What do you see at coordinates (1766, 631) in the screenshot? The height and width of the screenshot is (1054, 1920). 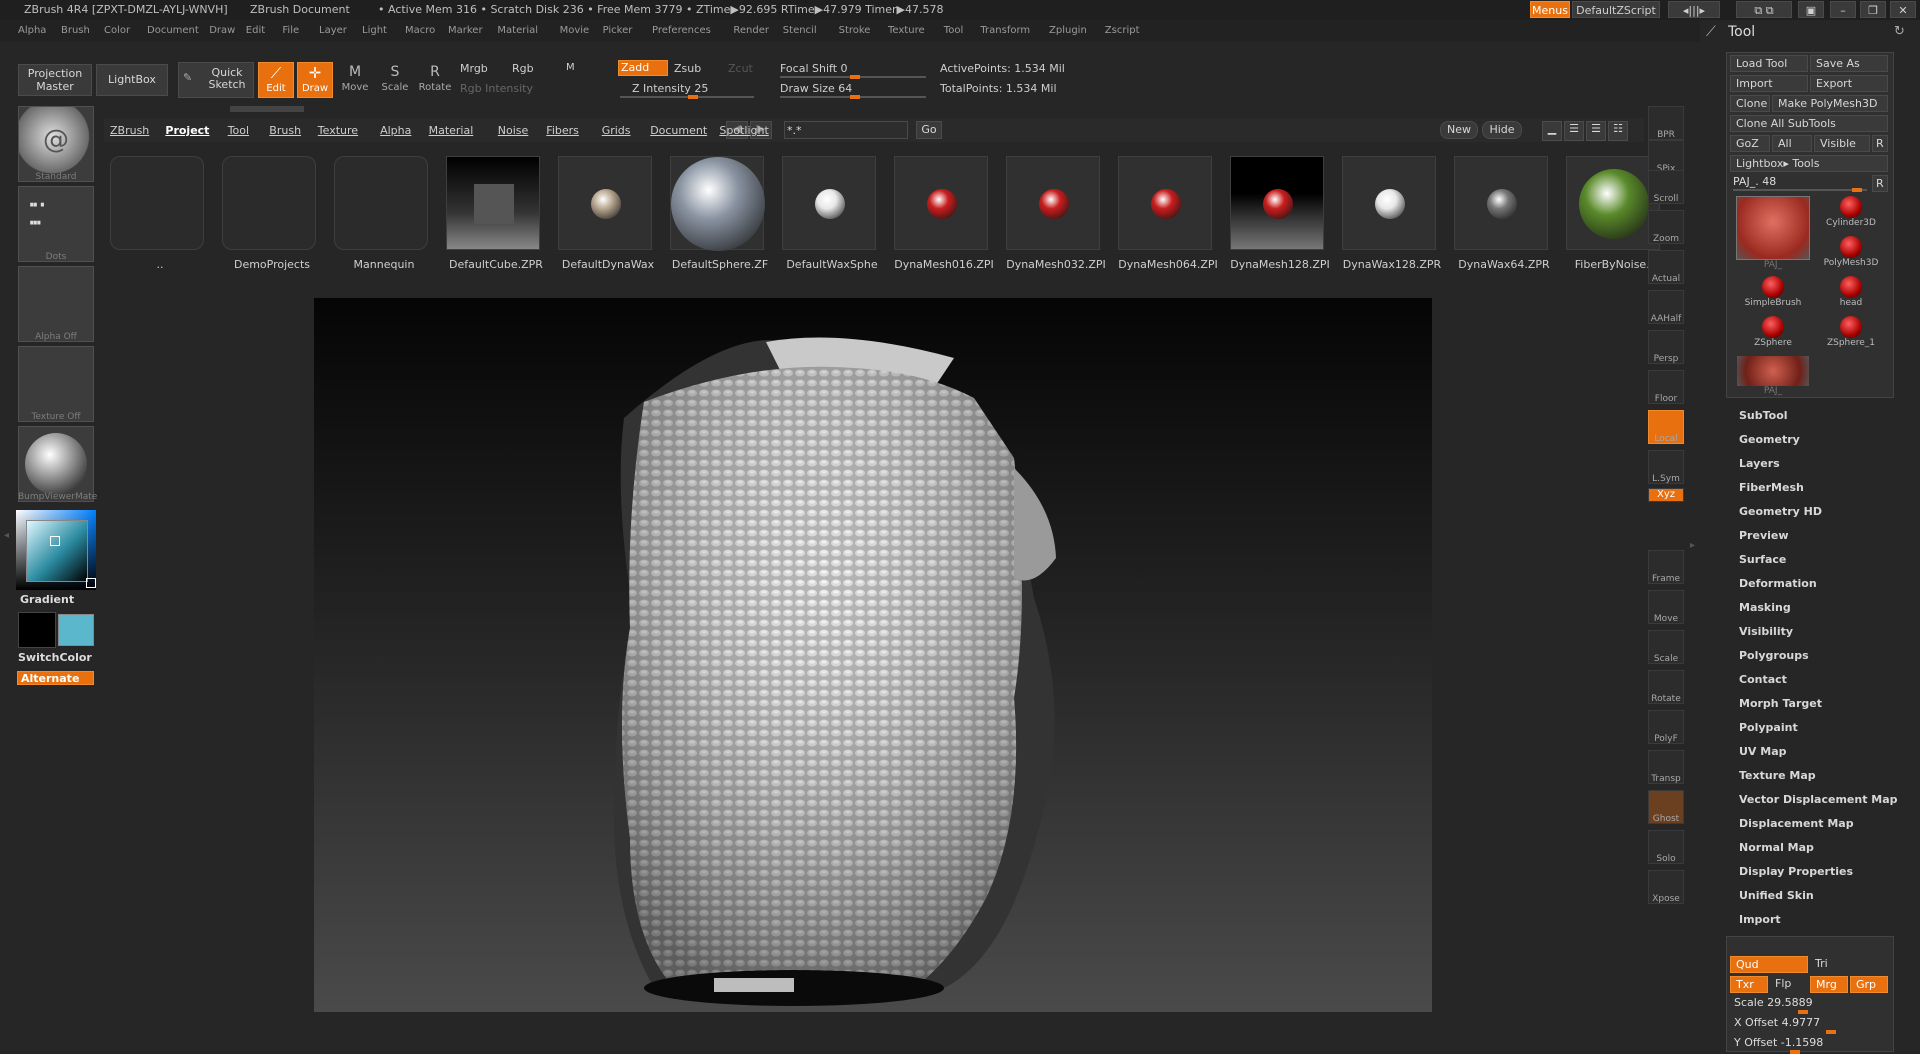 I see `tool-section-visibility: Visibility` at bounding box center [1766, 631].